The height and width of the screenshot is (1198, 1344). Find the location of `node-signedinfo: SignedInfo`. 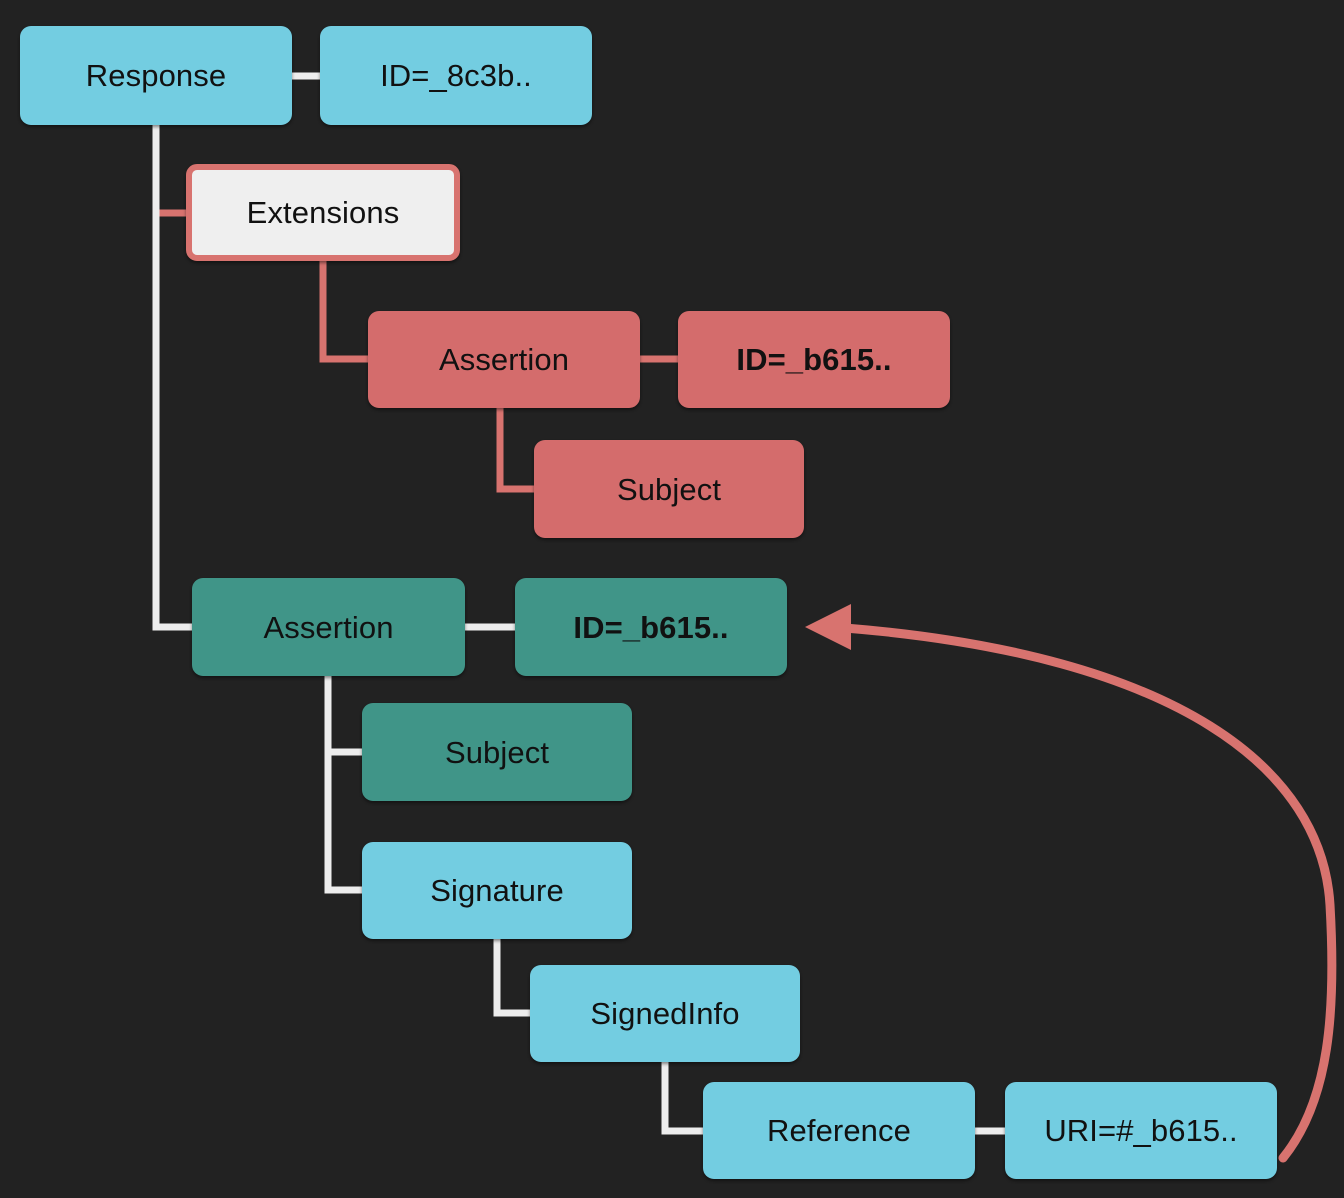

node-signedinfo: SignedInfo is located at coordinates (665, 1013).